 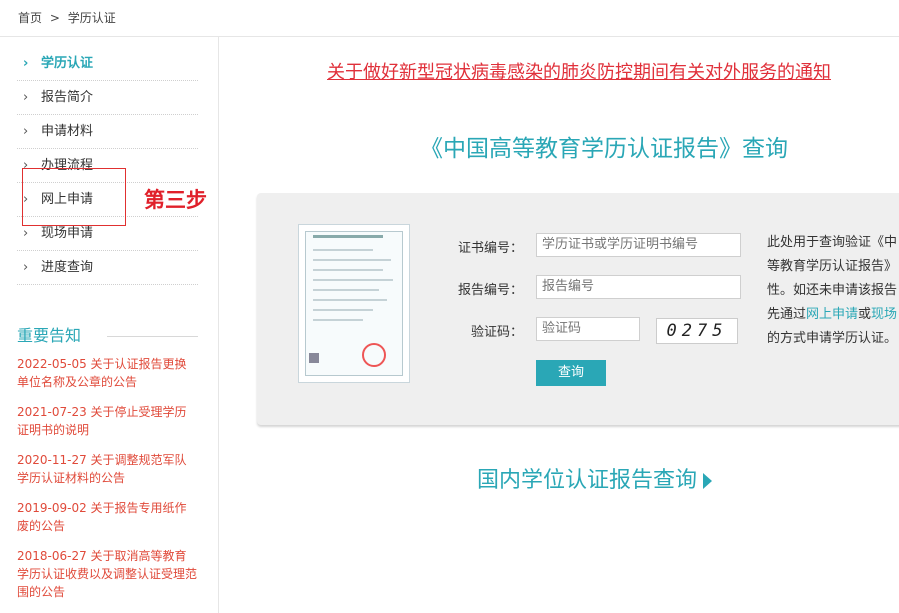 I want to click on breadcrumb-home: 首页, so click(x=30, y=18).